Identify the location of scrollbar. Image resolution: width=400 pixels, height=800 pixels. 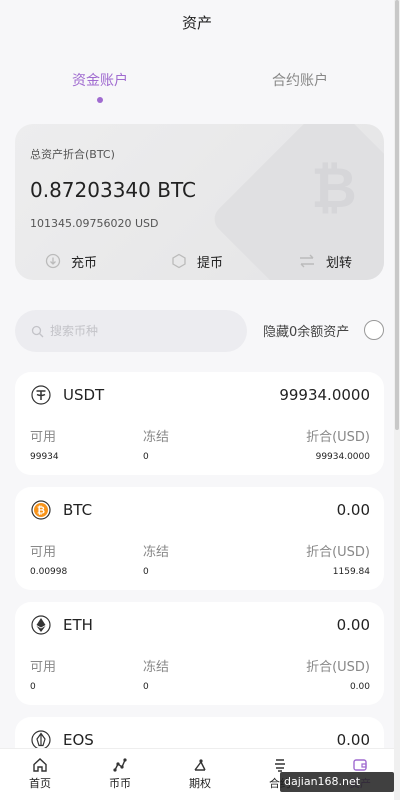
(397, 400).